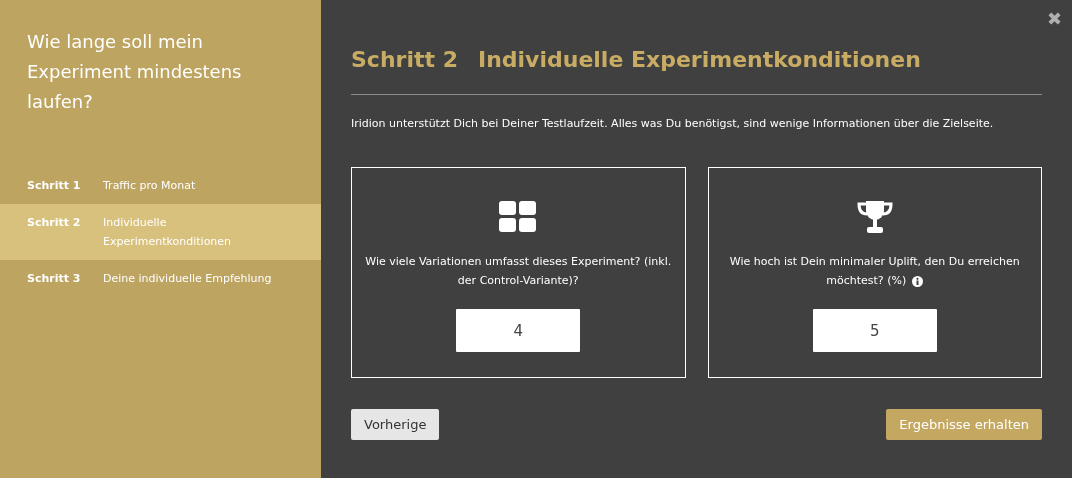 The width and height of the screenshot is (1072, 478). I want to click on close-button: ✖, so click(1054, 19).